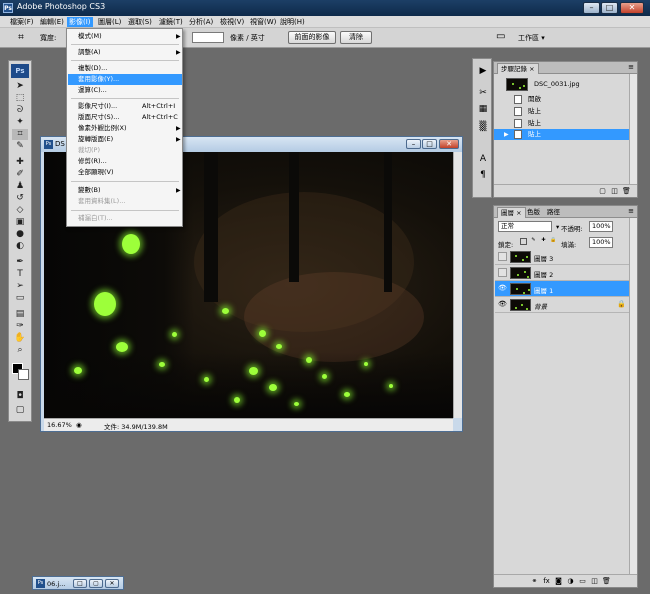 The width and height of the screenshot is (650, 594). I want to click on menu-help: 說明(H), so click(292, 22).